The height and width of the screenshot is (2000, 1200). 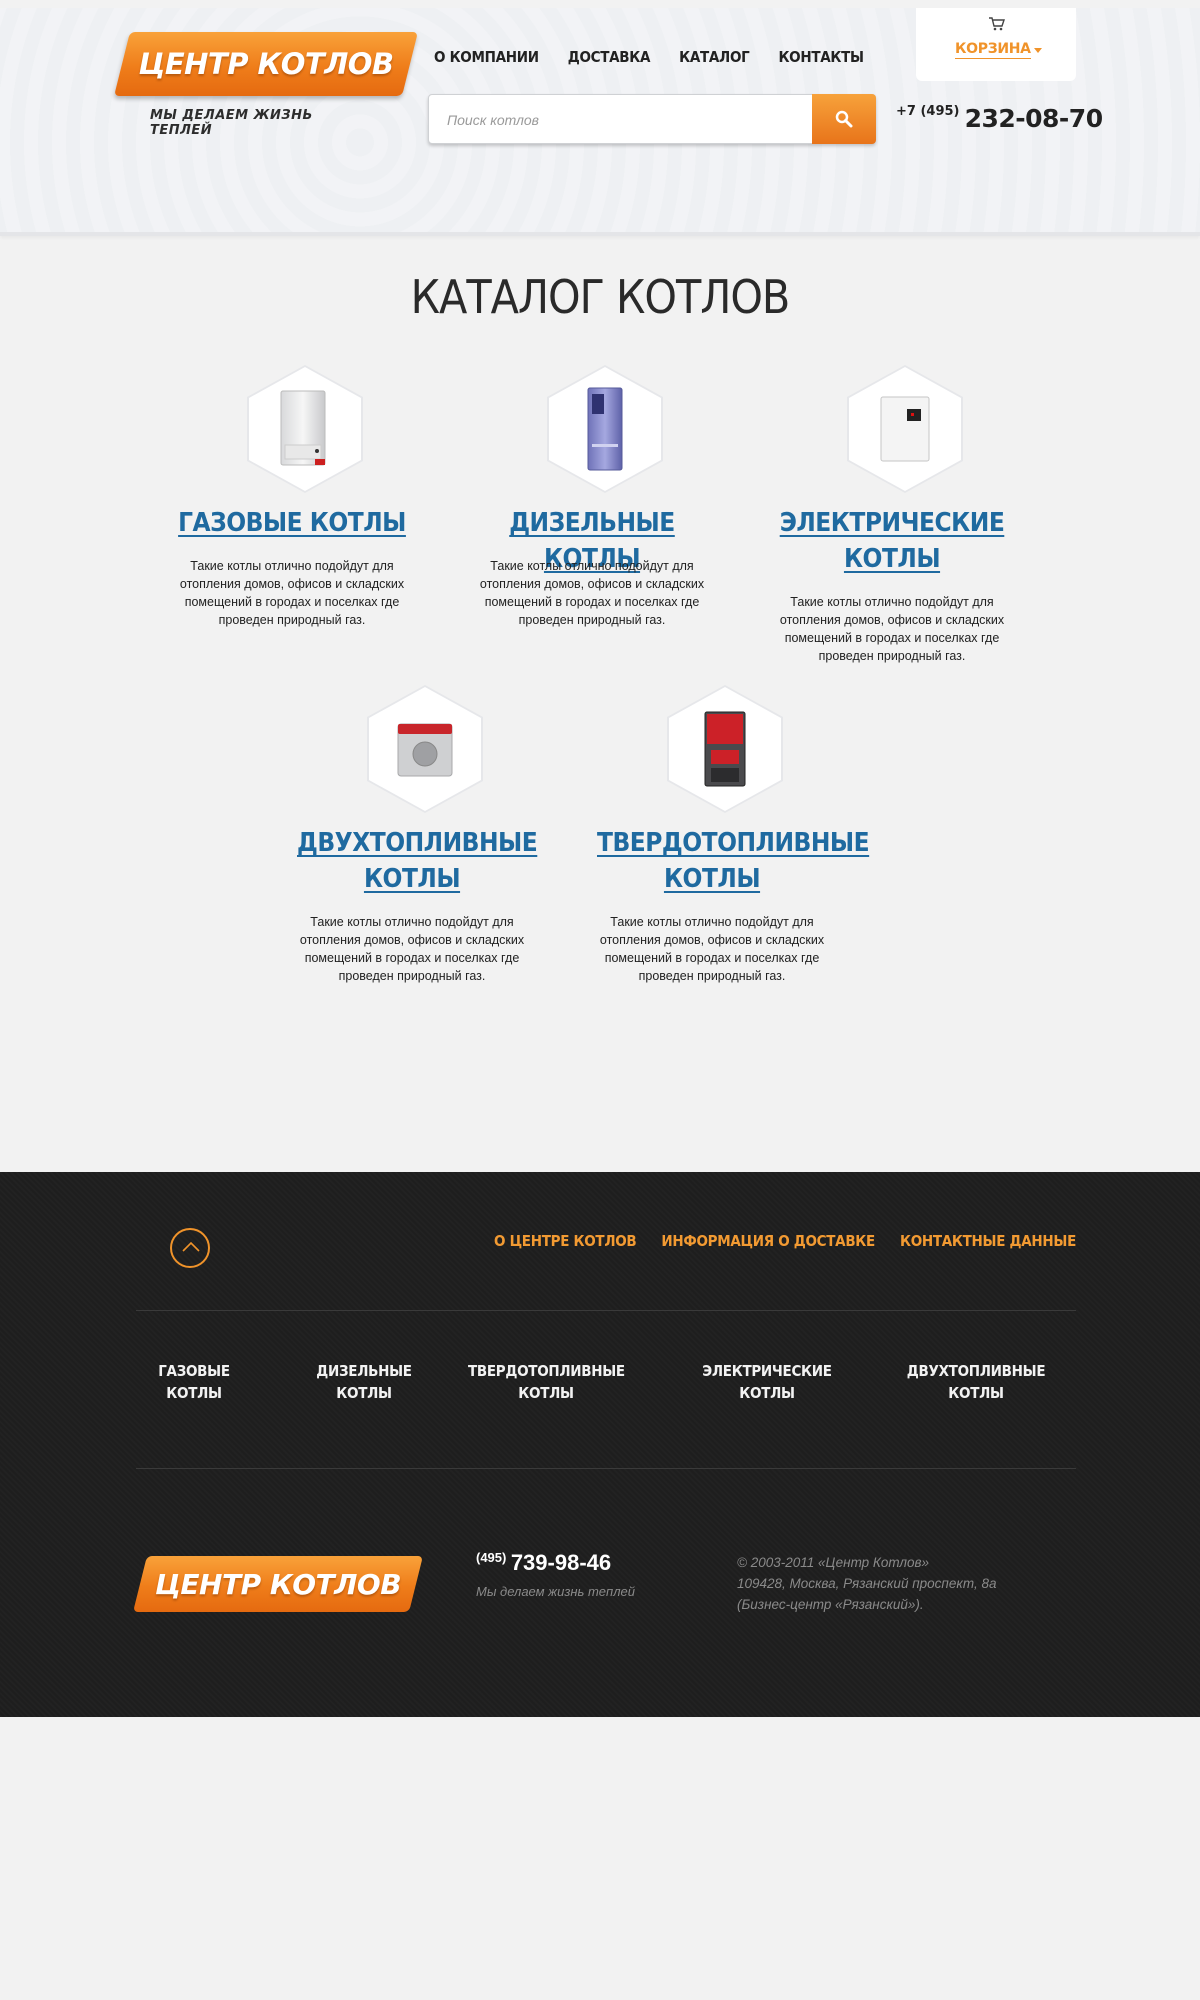 I want to click on gas-boiler-image, so click(x=303, y=428).